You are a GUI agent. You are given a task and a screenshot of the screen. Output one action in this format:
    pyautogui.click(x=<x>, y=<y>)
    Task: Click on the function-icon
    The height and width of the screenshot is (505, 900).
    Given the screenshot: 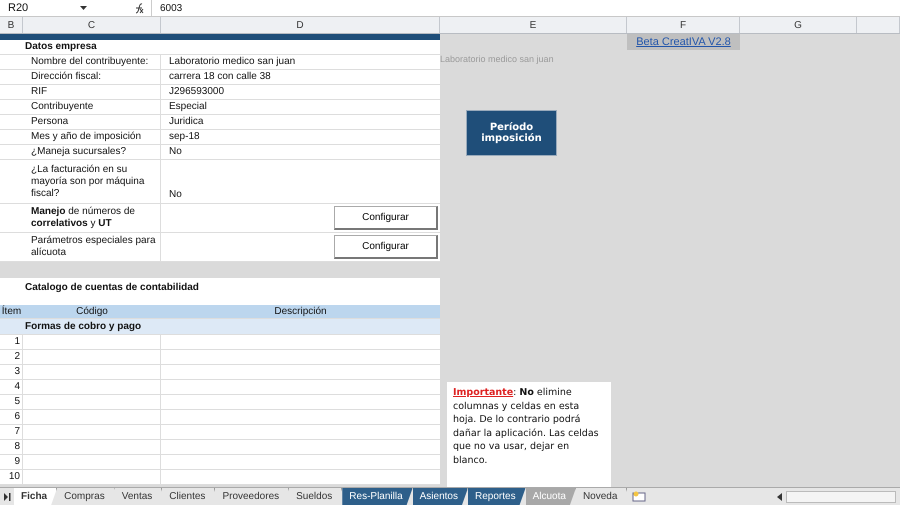 What is the action you would take?
    pyautogui.click(x=139, y=8)
    